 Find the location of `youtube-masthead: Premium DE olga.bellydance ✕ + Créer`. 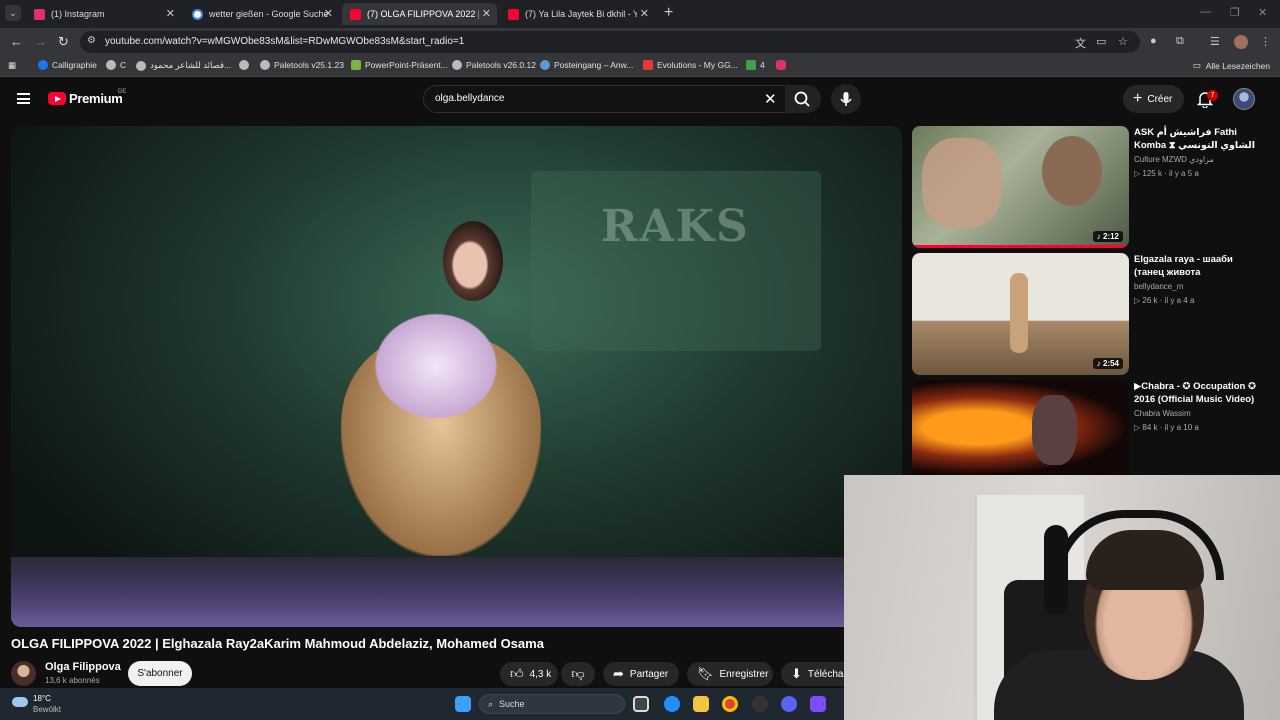

youtube-masthead: Premium DE olga.bellydance ✕ + Créer is located at coordinates (640, 99).